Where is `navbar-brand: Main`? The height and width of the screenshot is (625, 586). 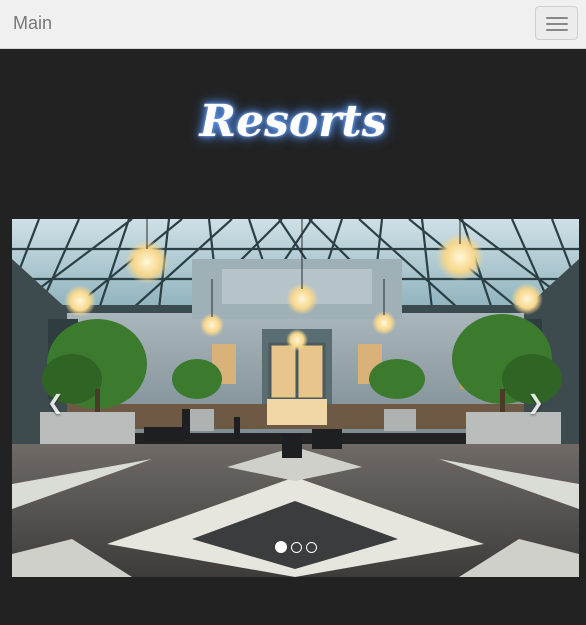 navbar-brand: Main is located at coordinates (32, 23).